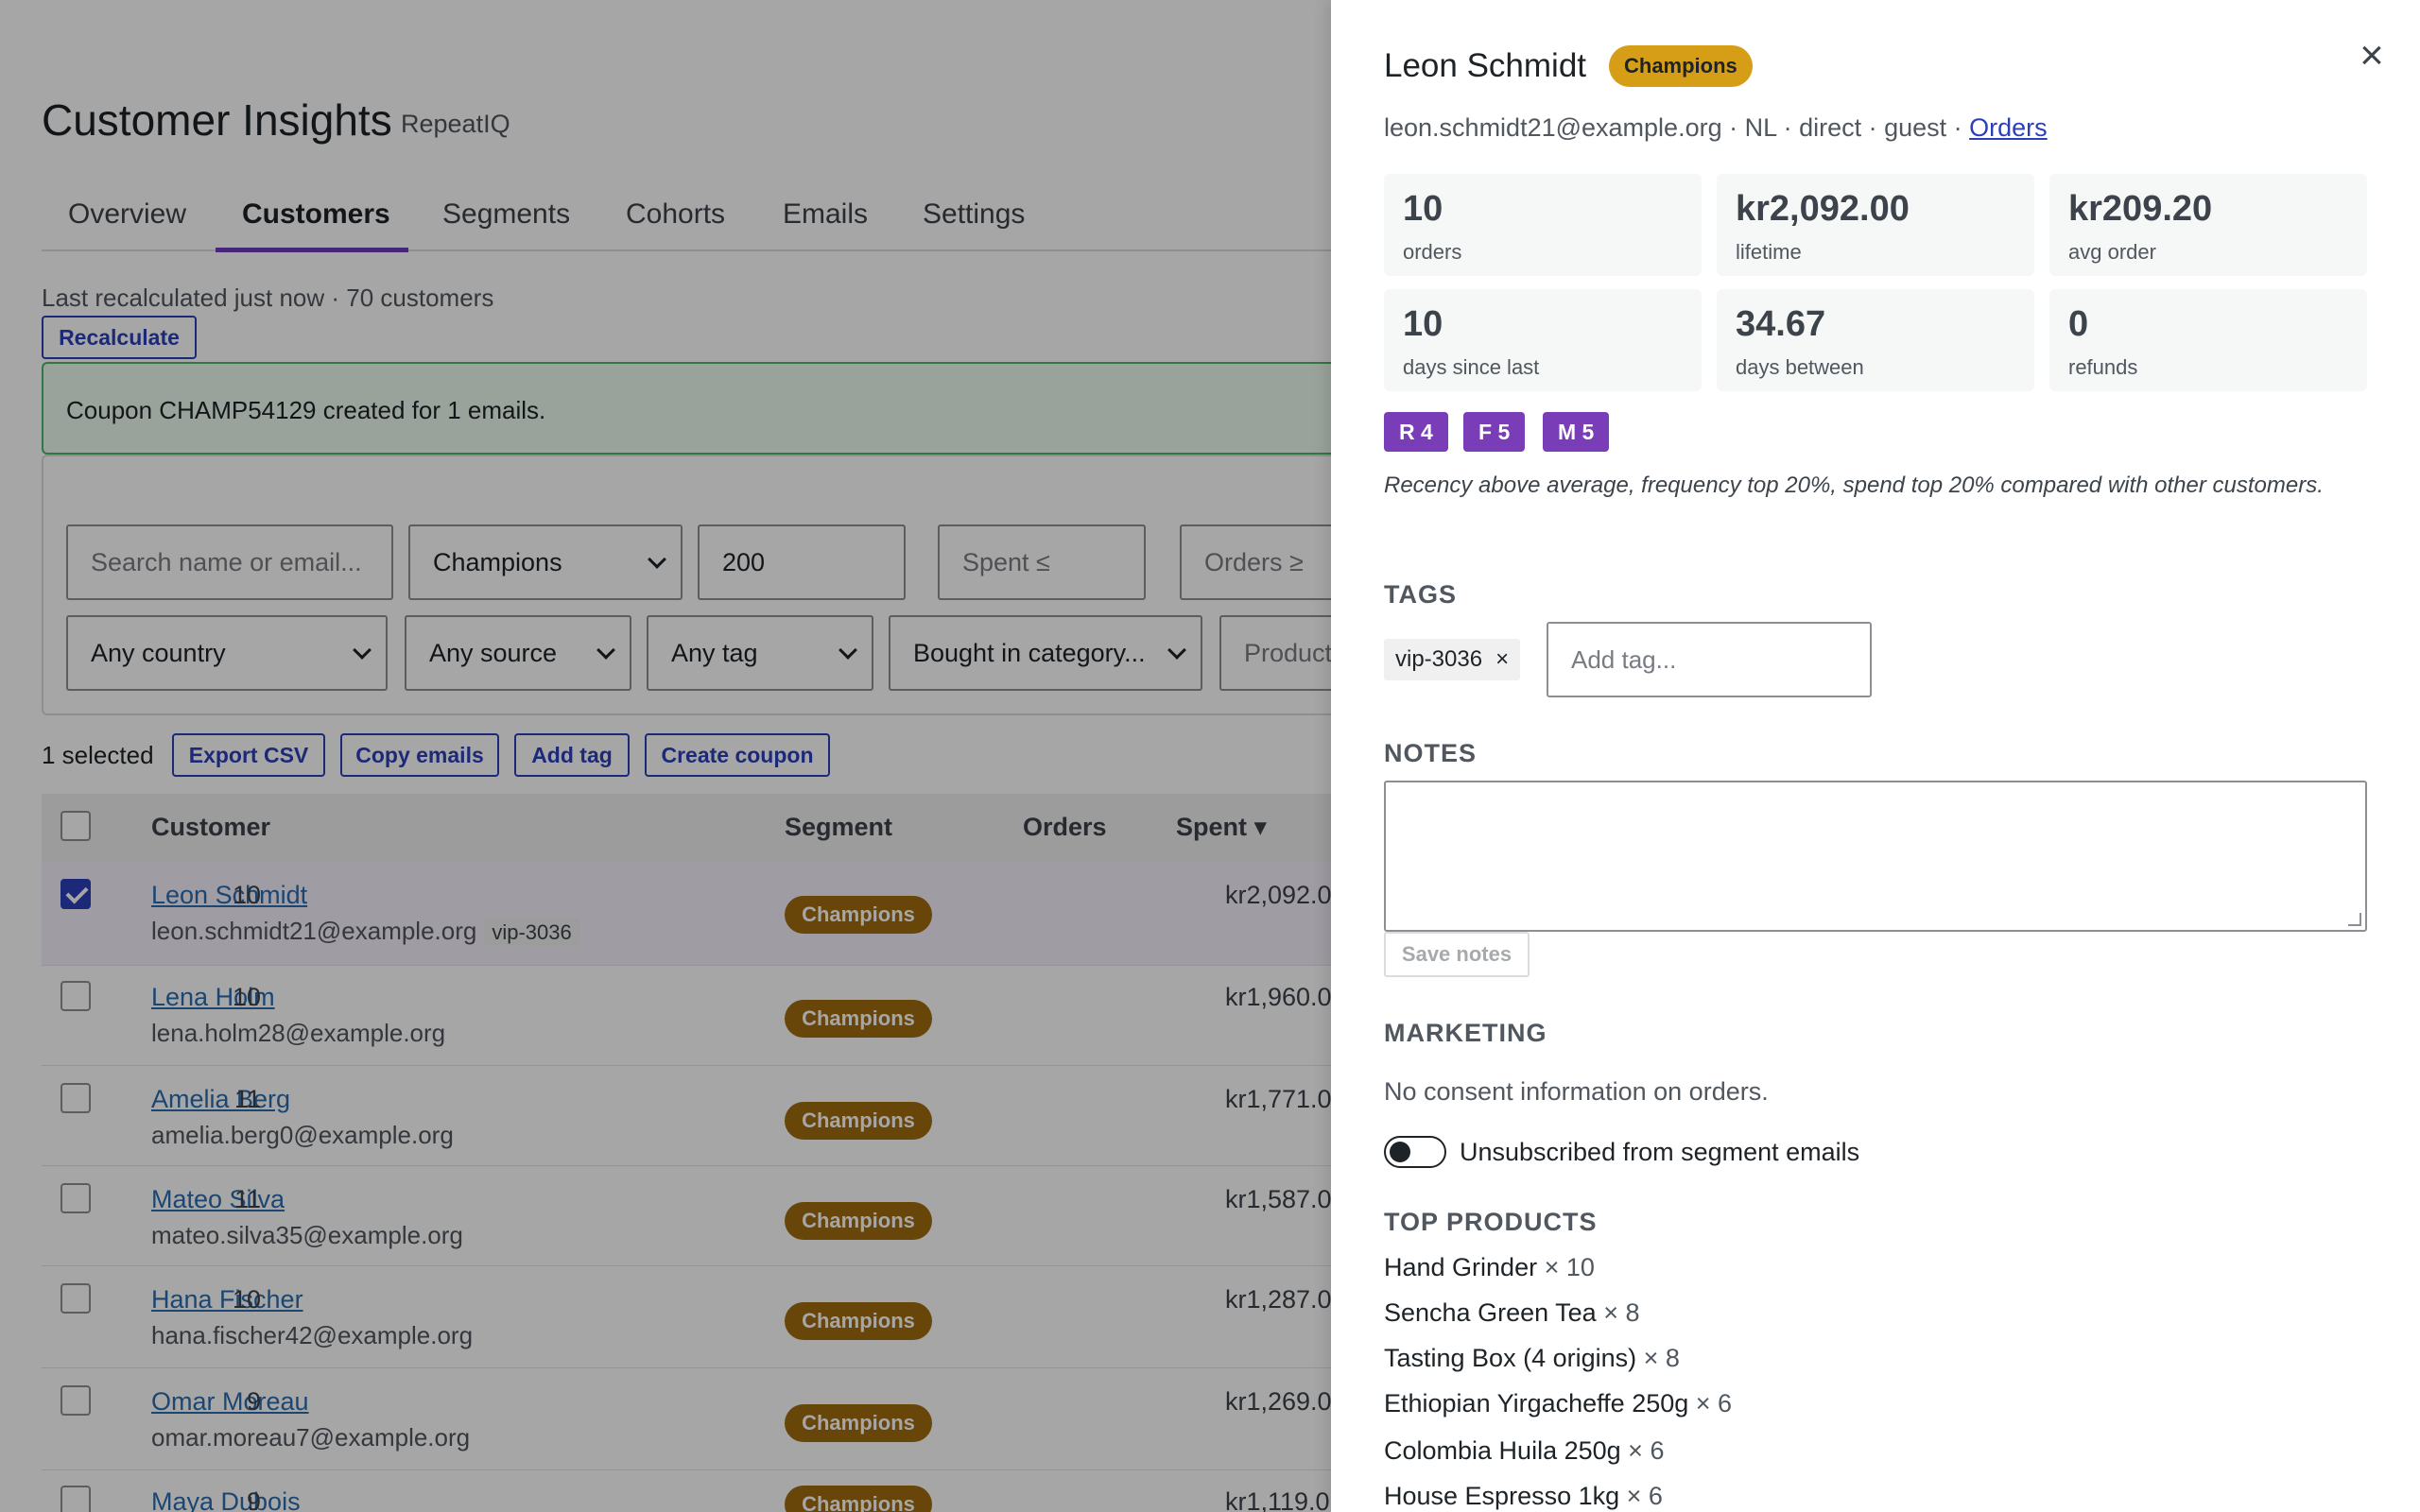 Image resolution: width=2420 pixels, height=1512 pixels. What do you see at coordinates (1466, 1033) in the screenshot?
I see `marketing-heading: MARKETING` at bounding box center [1466, 1033].